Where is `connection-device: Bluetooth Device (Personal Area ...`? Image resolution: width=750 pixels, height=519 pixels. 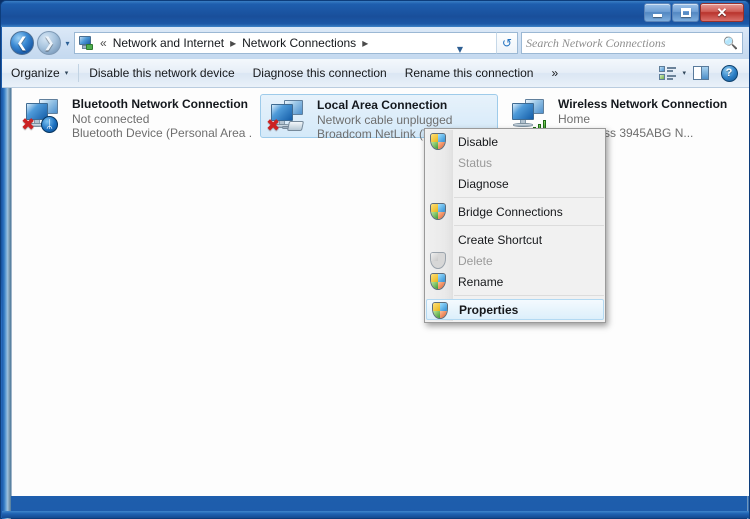
connection-device: Bluetooth Device (Personal Area ... is located at coordinates (162, 133).